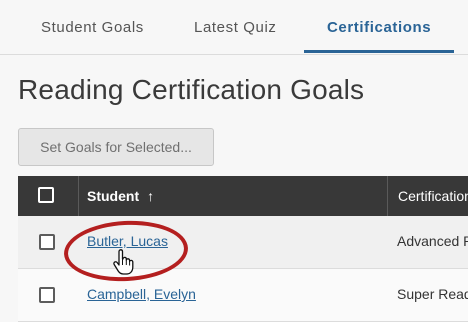 This screenshot has height=322, width=468. Describe the element at coordinates (141, 294) in the screenshot. I see `student-name-link: Campbell, Evelyn` at that location.